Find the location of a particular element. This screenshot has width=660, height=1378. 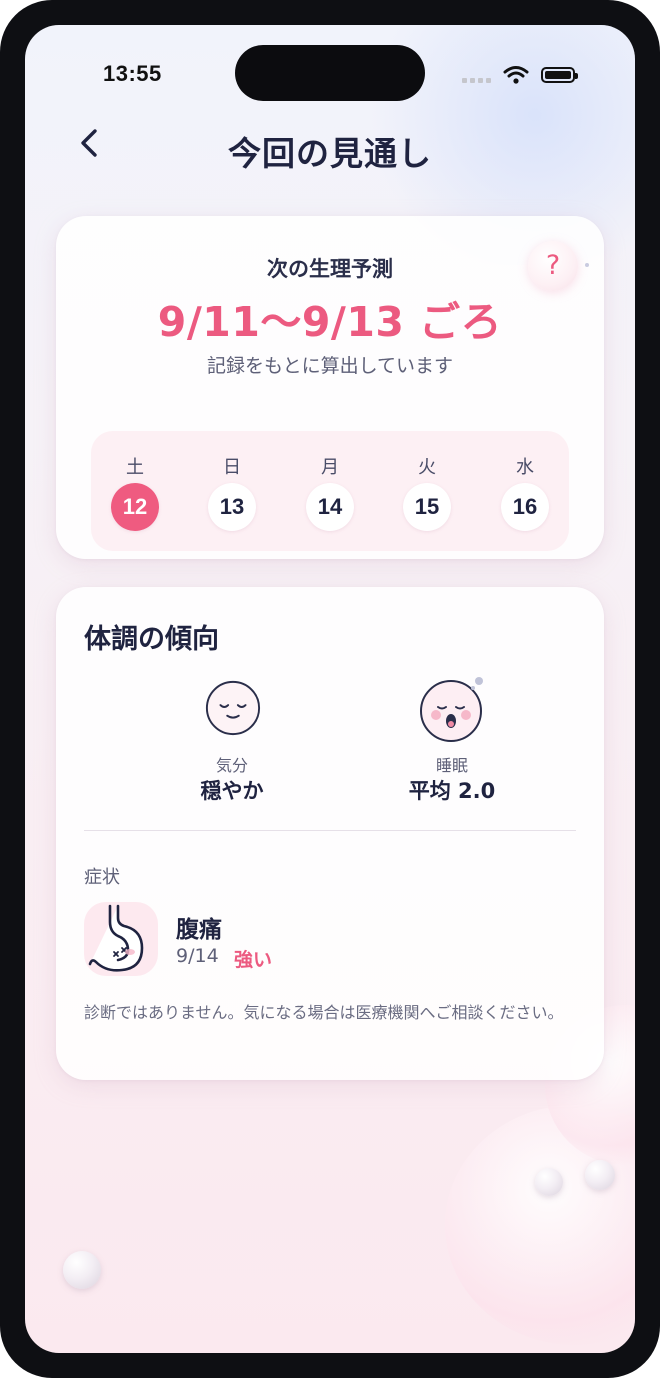

day-number: 15 is located at coordinates (427, 507).